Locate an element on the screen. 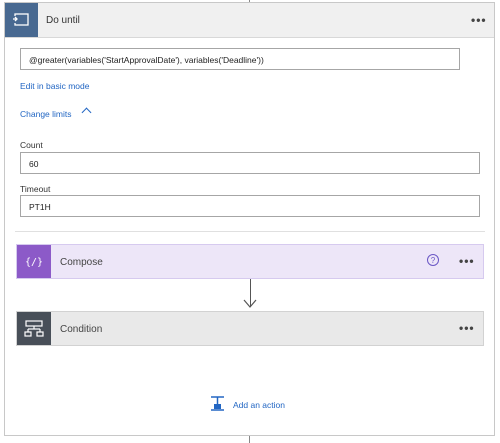 This screenshot has width=500, height=443. section-divider is located at coordinates (250, 231).